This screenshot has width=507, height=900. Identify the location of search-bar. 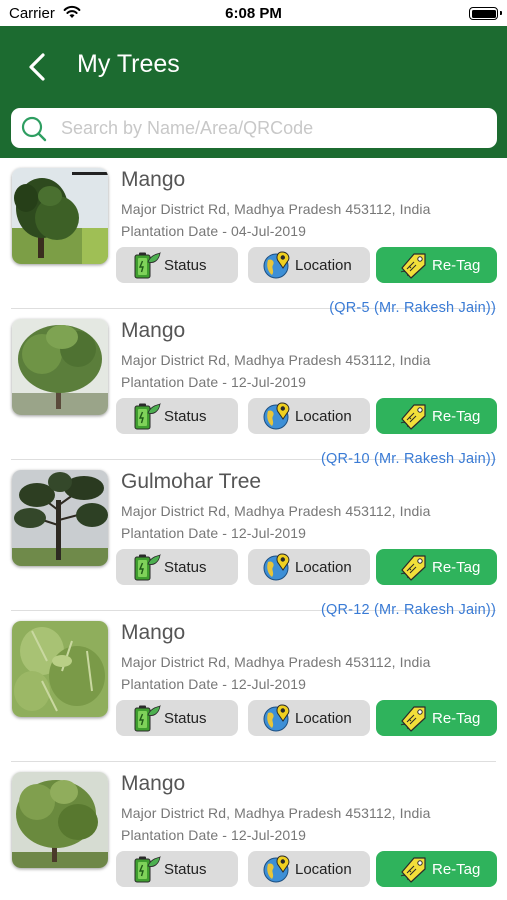
(254, 128).